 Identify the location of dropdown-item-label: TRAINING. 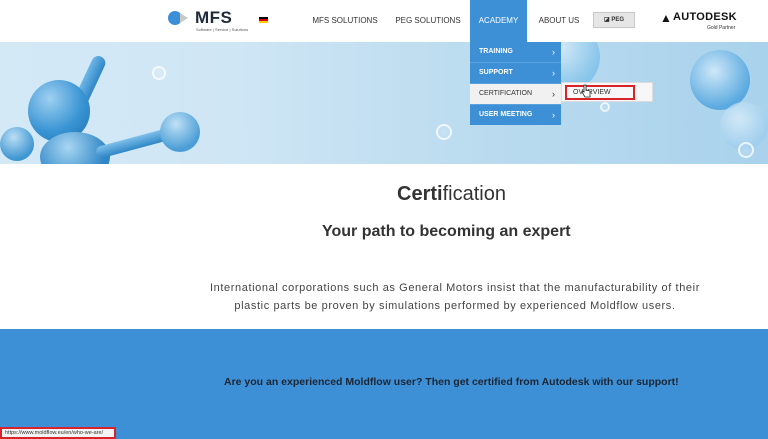
(496, 51).